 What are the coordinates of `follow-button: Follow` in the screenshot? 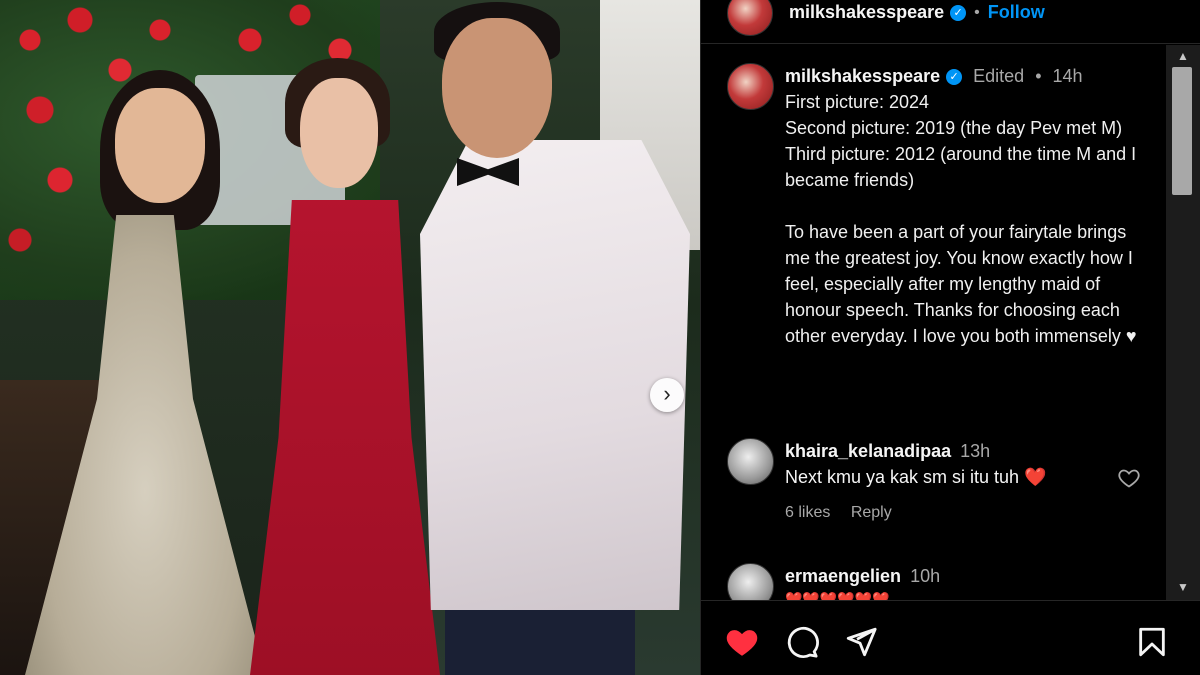 It's located at (1016, 12).